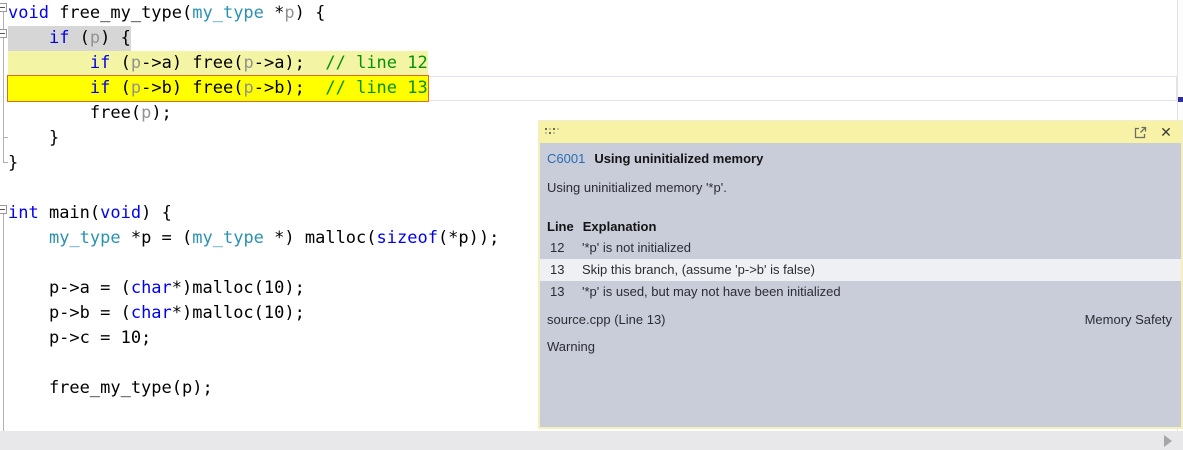 This screenshot has width=1183, height=450. I want to click on popup-title-bar: ✕, so click(860, 132).